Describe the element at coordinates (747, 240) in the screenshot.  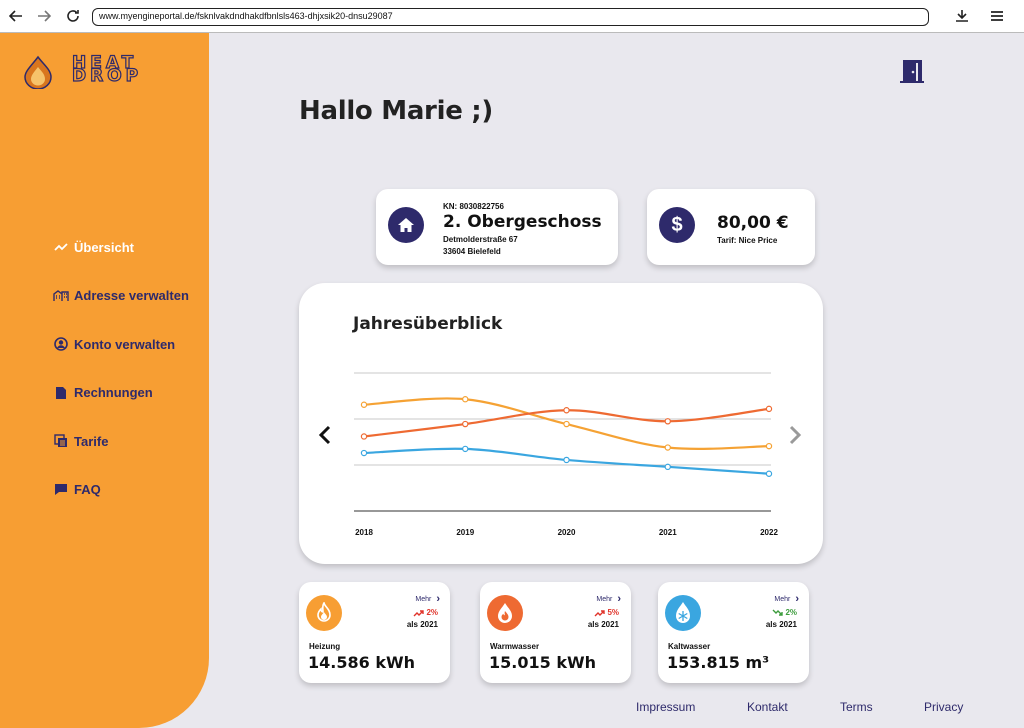
I see `tariff-name: Tarif: Nice Price` at that location.